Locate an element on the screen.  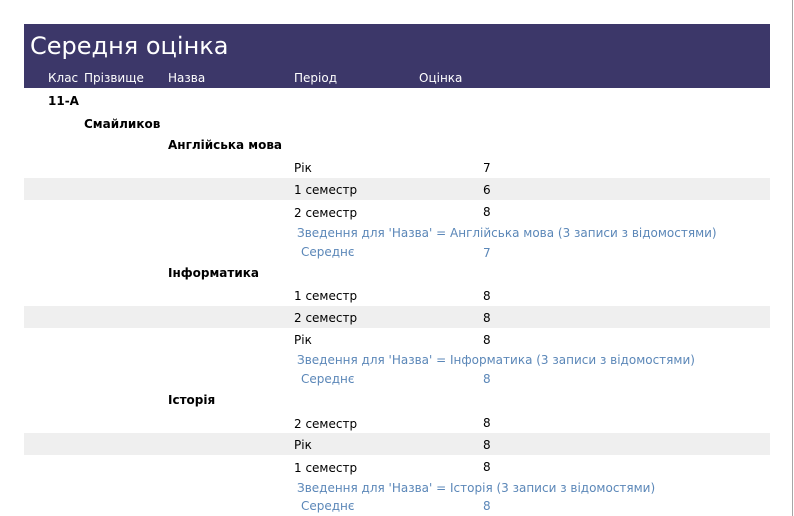
average-value: 7 is located at coordinates (487, 253).